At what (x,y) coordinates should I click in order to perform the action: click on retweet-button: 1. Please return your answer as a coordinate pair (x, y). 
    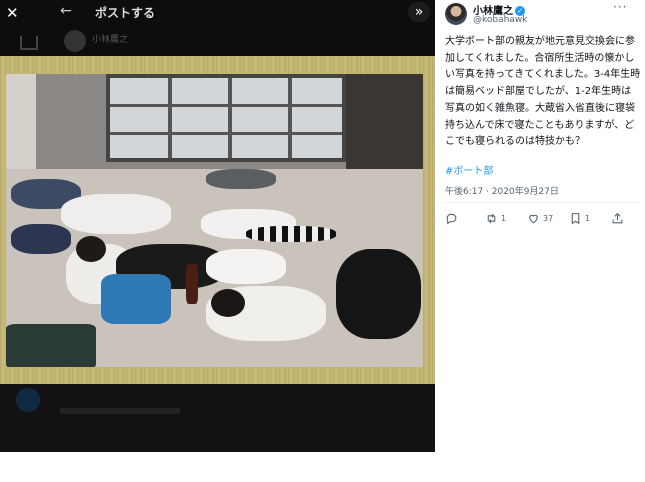
    Looking at the image, I should click on (495, 218).